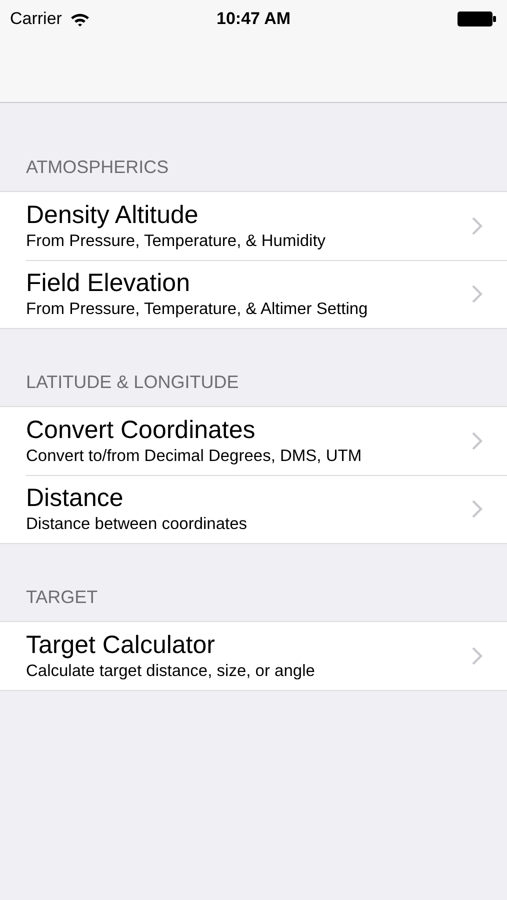  What do you see at coordinates (197, 309) in the screenshot?
I see `item-subtitle: From Pressure, Temperature, & Altimer Setting` at bounding box center [197, 309].